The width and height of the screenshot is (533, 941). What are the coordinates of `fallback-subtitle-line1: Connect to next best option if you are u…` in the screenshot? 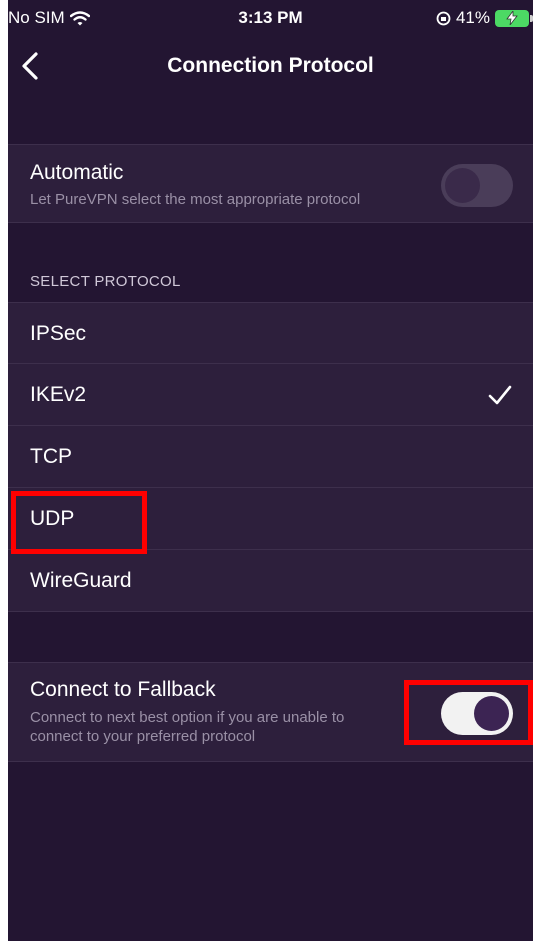 It's located at (187, 717).